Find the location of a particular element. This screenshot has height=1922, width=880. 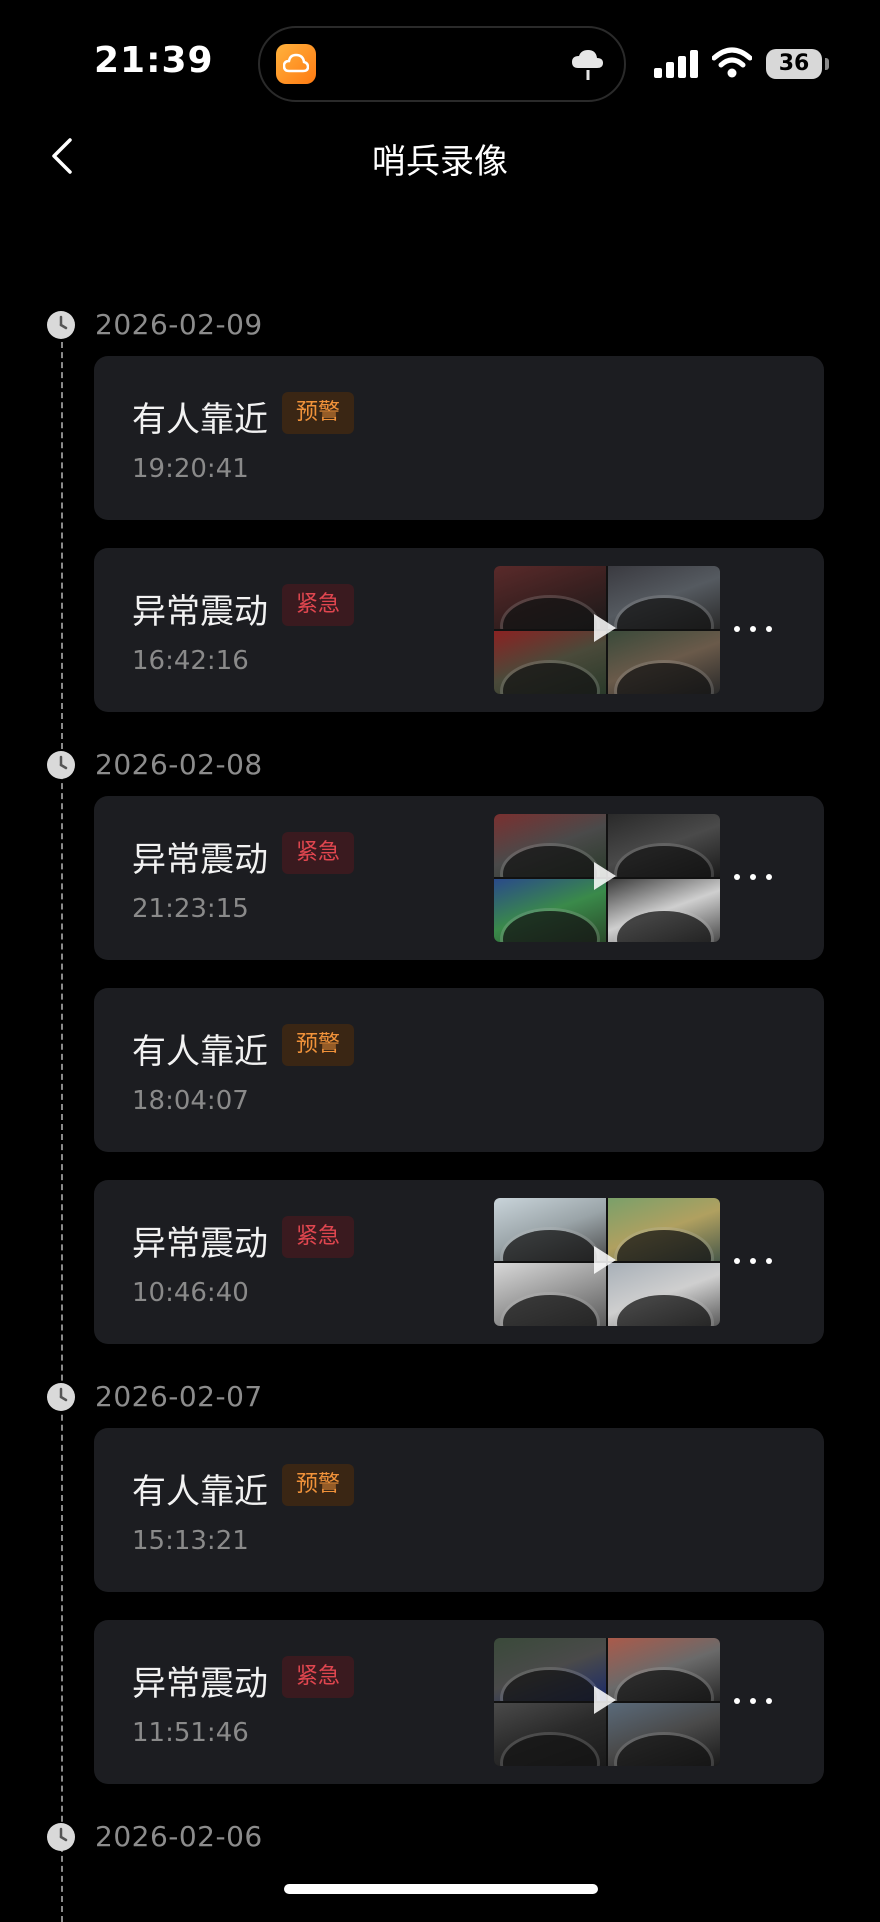

event-time: 10:46:40 is located at coordinates (190, 1293).